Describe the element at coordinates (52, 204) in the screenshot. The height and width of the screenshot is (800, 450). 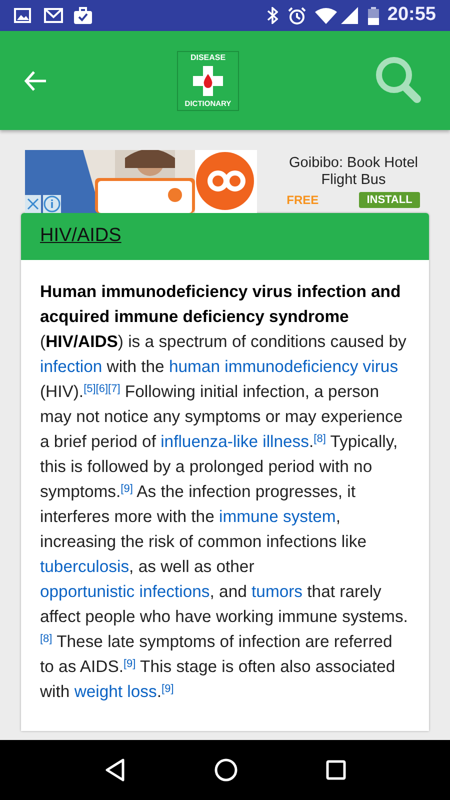
I see `info-icon` at that location.